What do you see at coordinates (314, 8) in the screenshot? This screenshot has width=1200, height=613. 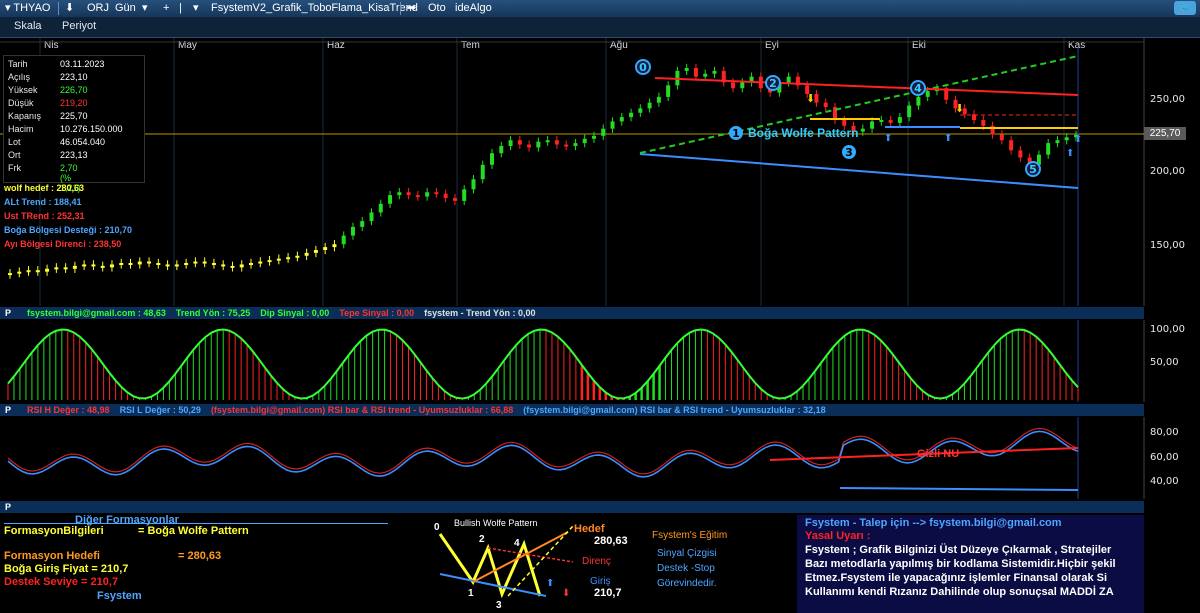 I see `formula-selector: FsystemV2_Grafik_ToboFlama_KisaTrend` at bounding box center [314, 8].